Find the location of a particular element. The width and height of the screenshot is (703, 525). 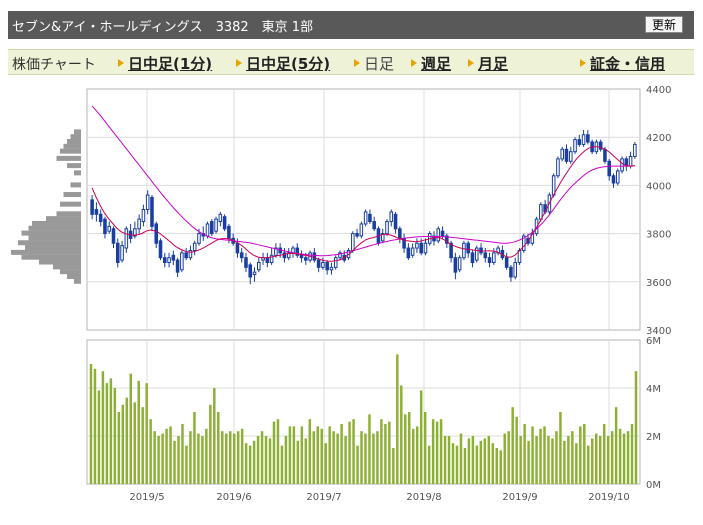

price-tick-label: 4000 is located at coordinates (658, 186).